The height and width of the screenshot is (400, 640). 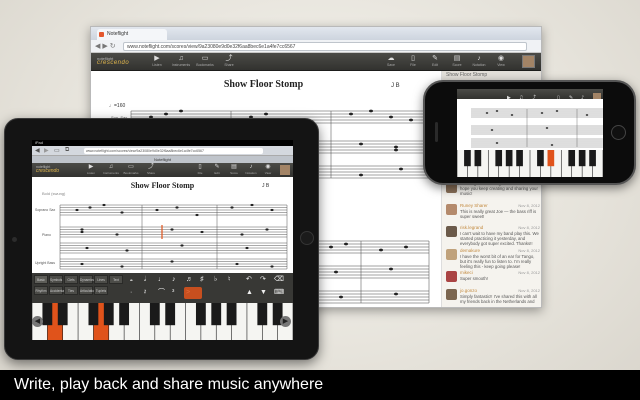 What do you see at coordinates (202, 280) in the screenshot?
I see `sharp-icon: ♯` at bounding box center [202, 280].